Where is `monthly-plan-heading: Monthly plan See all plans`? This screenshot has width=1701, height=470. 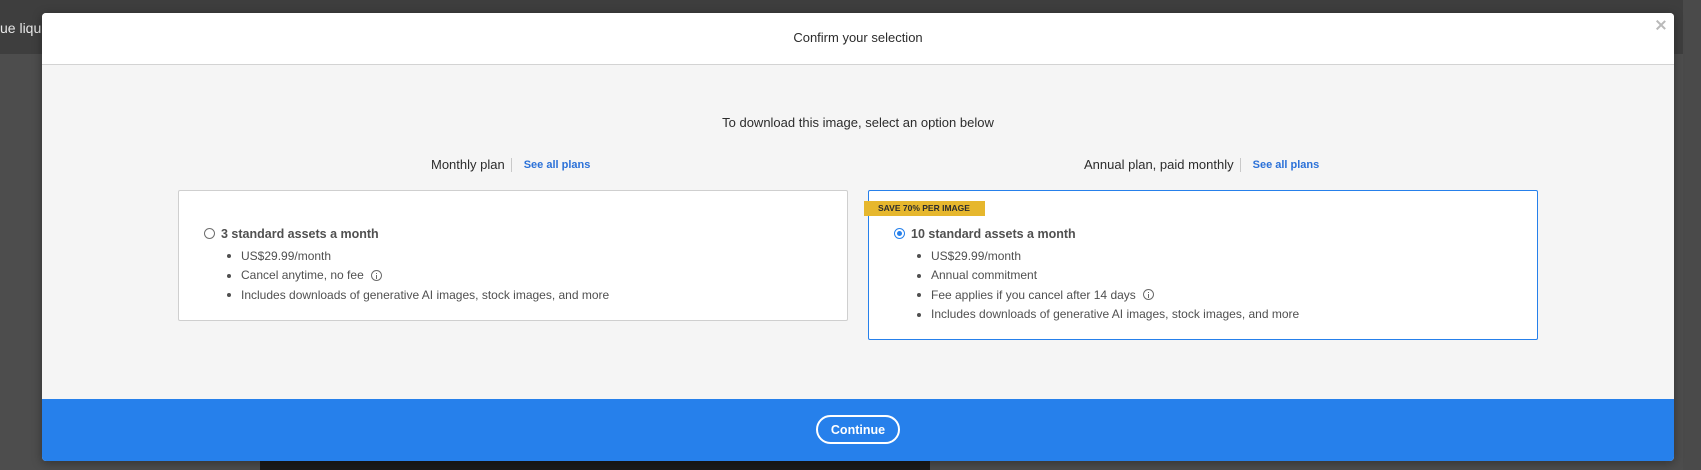
monthly-plan-heading: Monthly plan See all plans is located at coordinates (510, 164).